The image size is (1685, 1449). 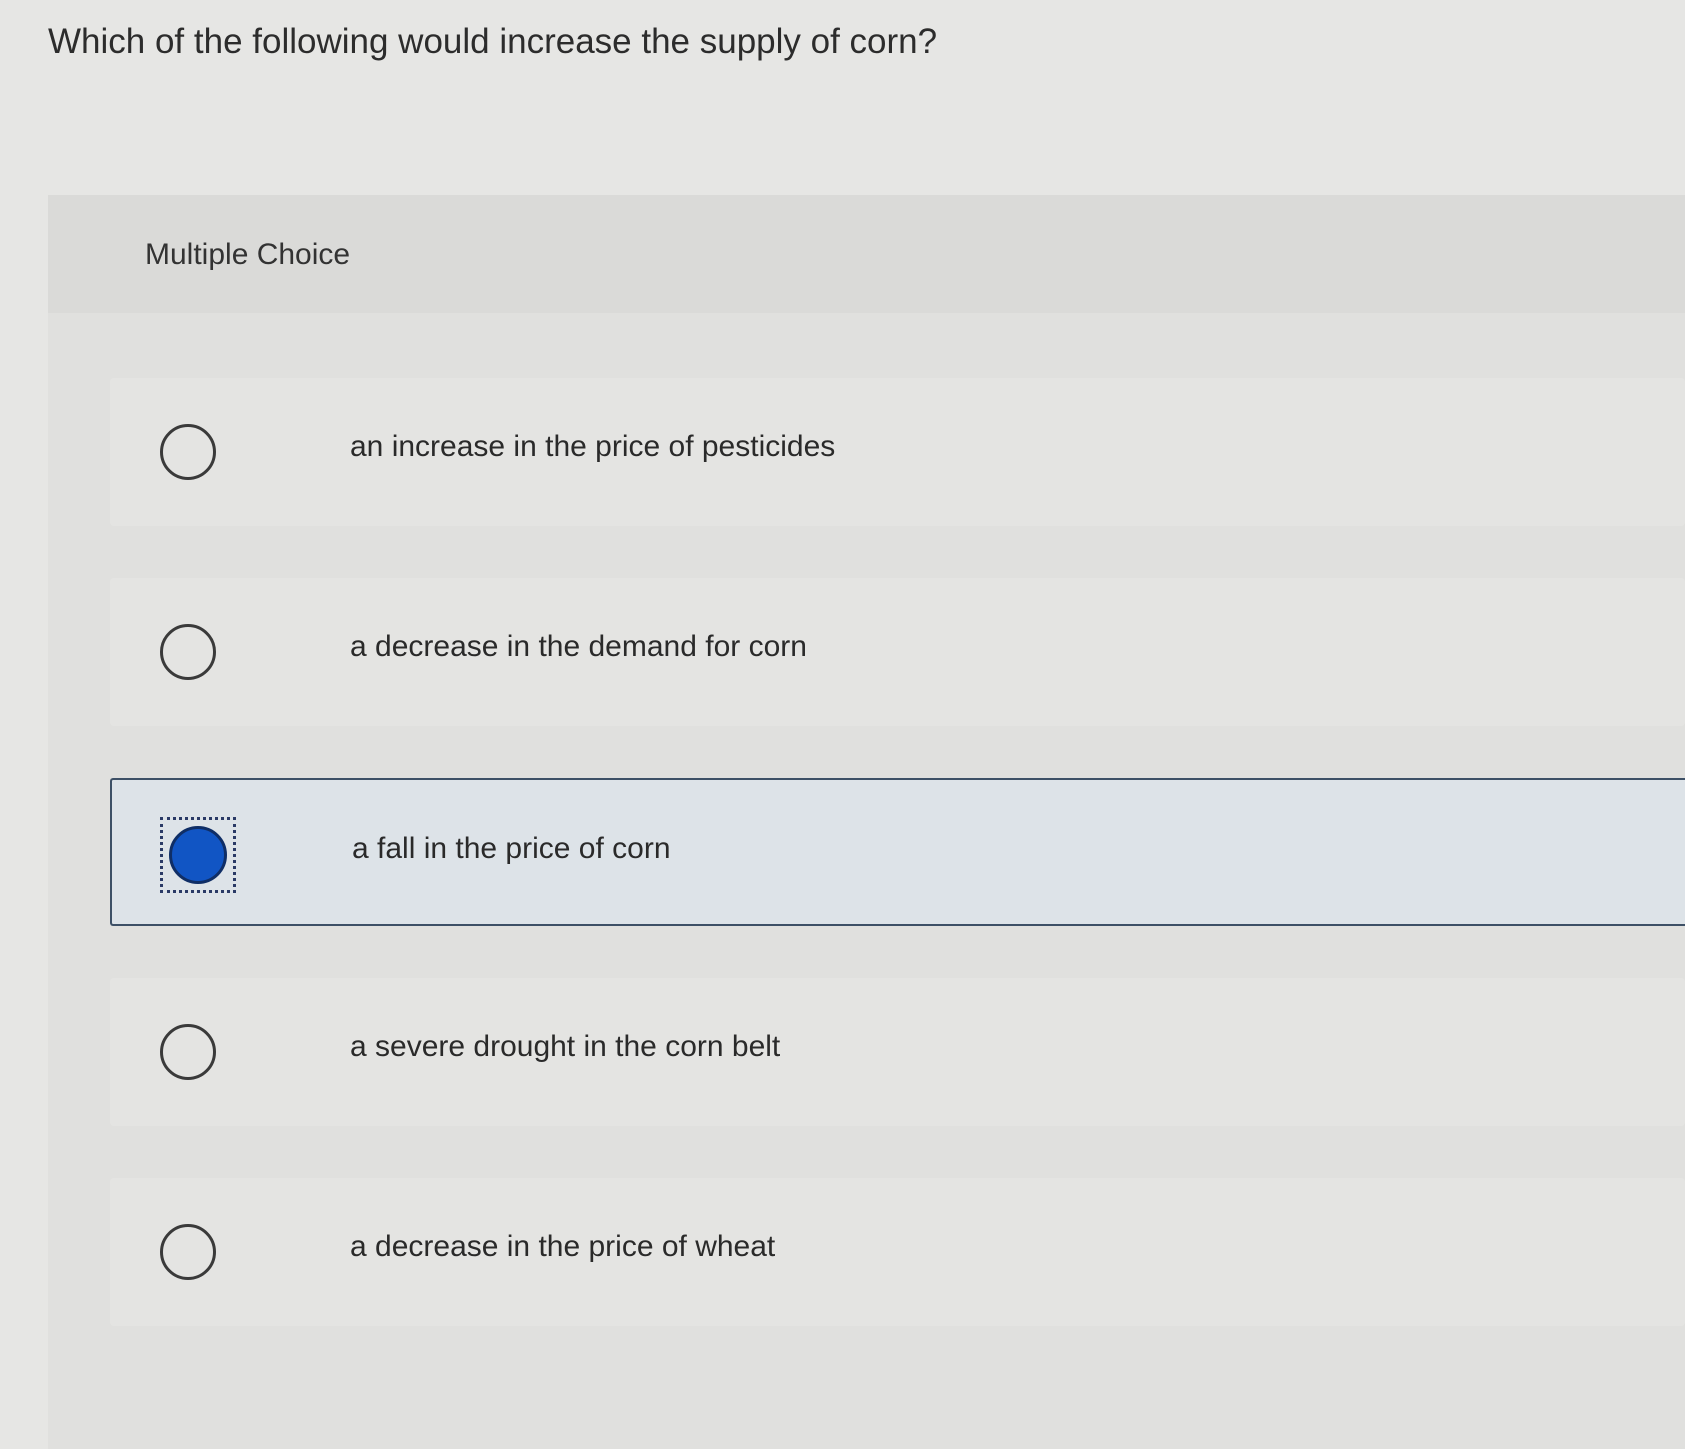 I want to click on option-4: a severe drought in the corn belt, so click(x=897, y=1052).